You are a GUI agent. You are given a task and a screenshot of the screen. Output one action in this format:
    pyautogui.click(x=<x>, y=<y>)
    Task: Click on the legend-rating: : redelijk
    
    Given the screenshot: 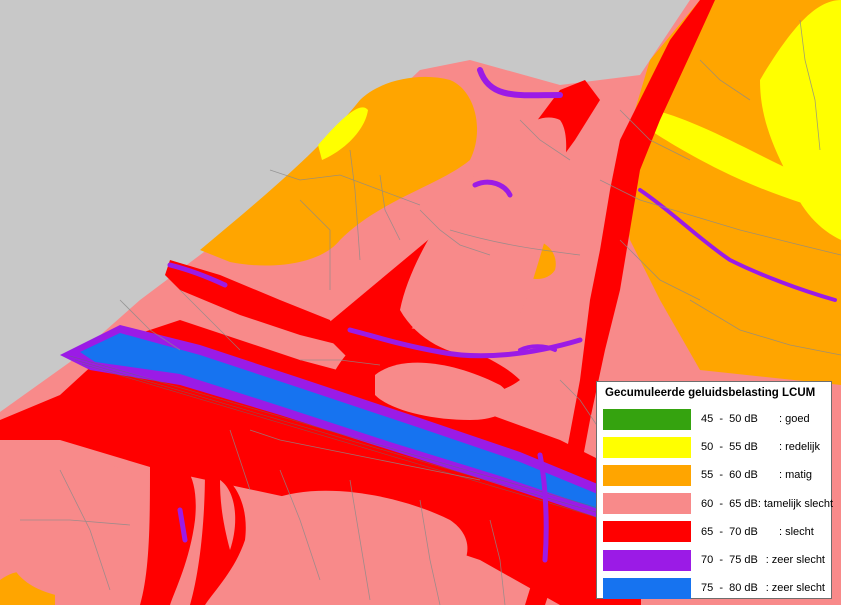 What is the action you would take?
    pyautogui.click(x=799, y=447)
    